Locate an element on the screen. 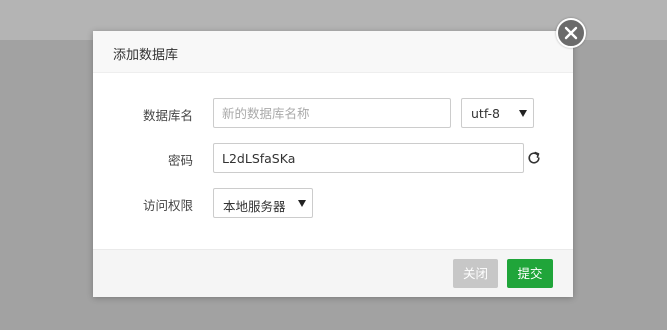  charset-select: utf-8 is located at coordinates (497, 113).